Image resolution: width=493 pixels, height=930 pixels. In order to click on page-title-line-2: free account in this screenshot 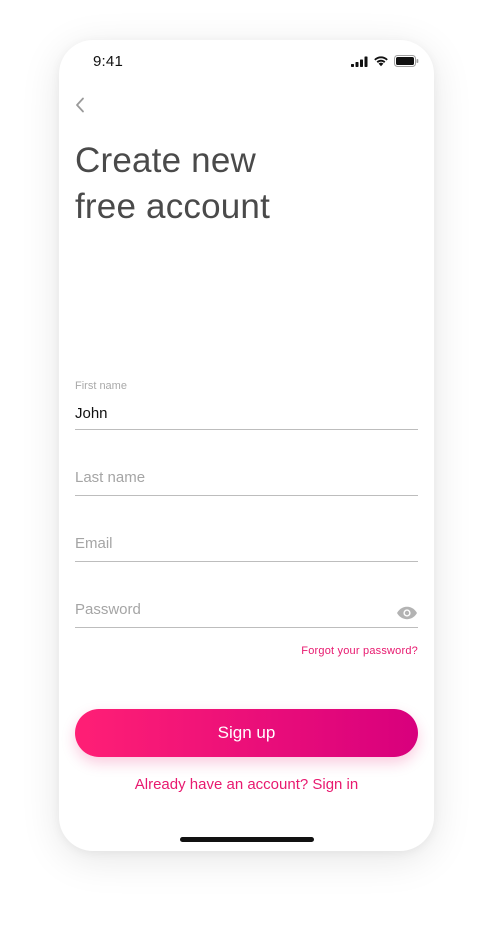, I will do `click(173, 206)`.